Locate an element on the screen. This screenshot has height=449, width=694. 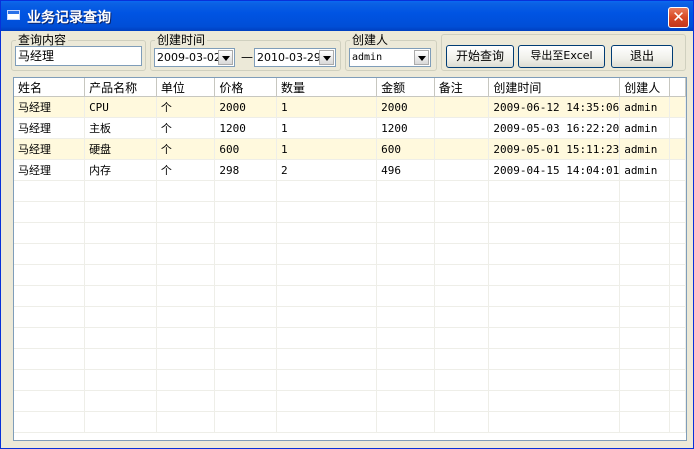
column-header-price: 价格 is located at coordinates (246, 87).